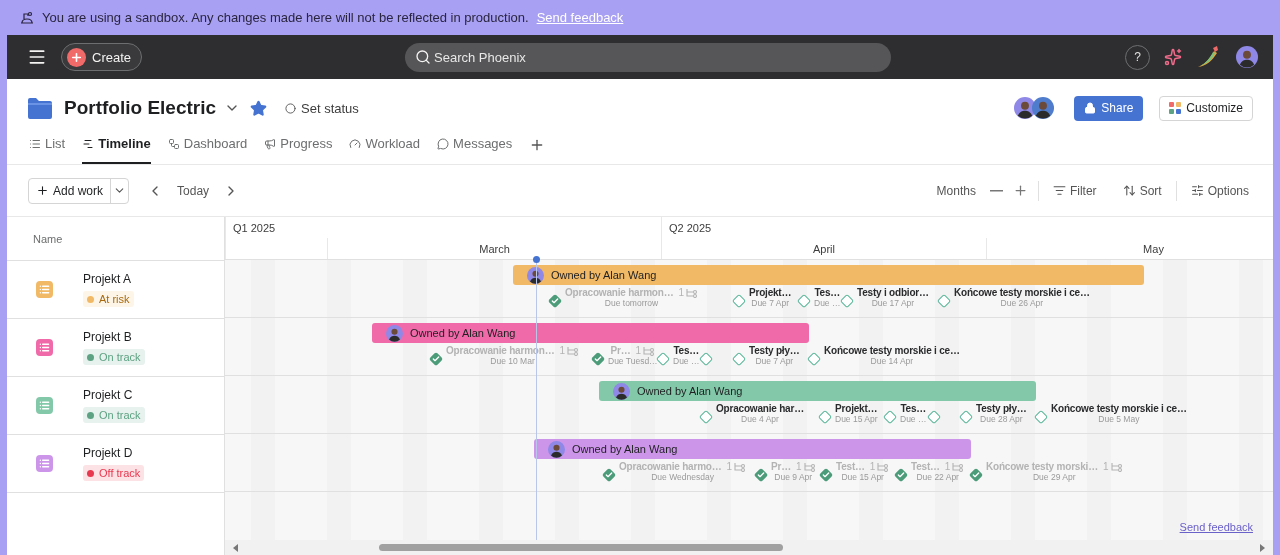 The height and width of the screenshot is (555, 1280). What do you see at coordinates (298, 144) in the screenshot?
I see `view-tab: Progress` at bounding box center [298, 144].